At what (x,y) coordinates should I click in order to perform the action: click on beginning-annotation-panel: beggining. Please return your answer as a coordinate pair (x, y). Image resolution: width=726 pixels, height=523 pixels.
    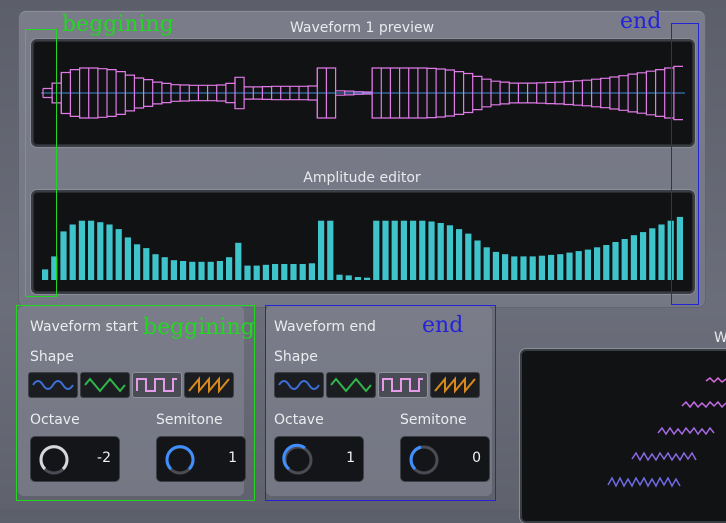
    Looking at the image, I should click on (199, 327).